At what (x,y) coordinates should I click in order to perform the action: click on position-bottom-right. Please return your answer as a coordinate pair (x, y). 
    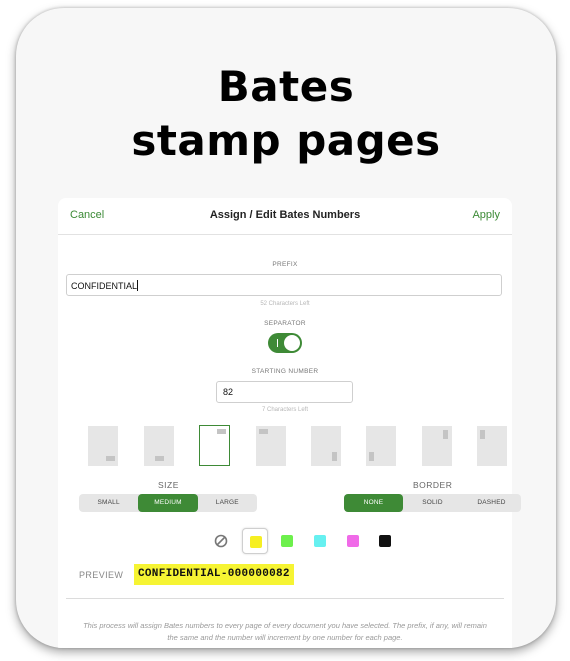
    Looking at the image, I should click on (103, 446).